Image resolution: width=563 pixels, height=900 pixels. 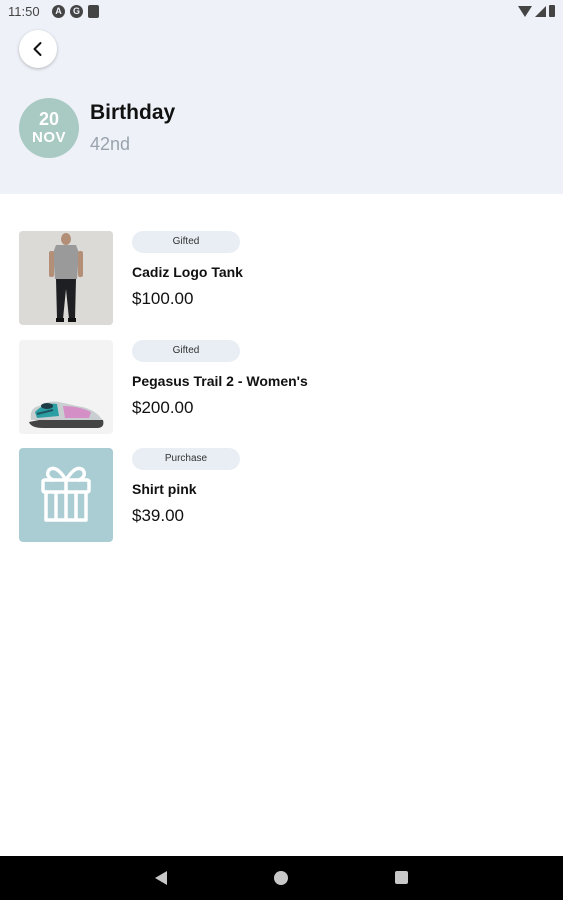 What do you see at coordinates (525, 11) in the screenshot?
I see `wifi-icon` at bounding box center [525, 11].